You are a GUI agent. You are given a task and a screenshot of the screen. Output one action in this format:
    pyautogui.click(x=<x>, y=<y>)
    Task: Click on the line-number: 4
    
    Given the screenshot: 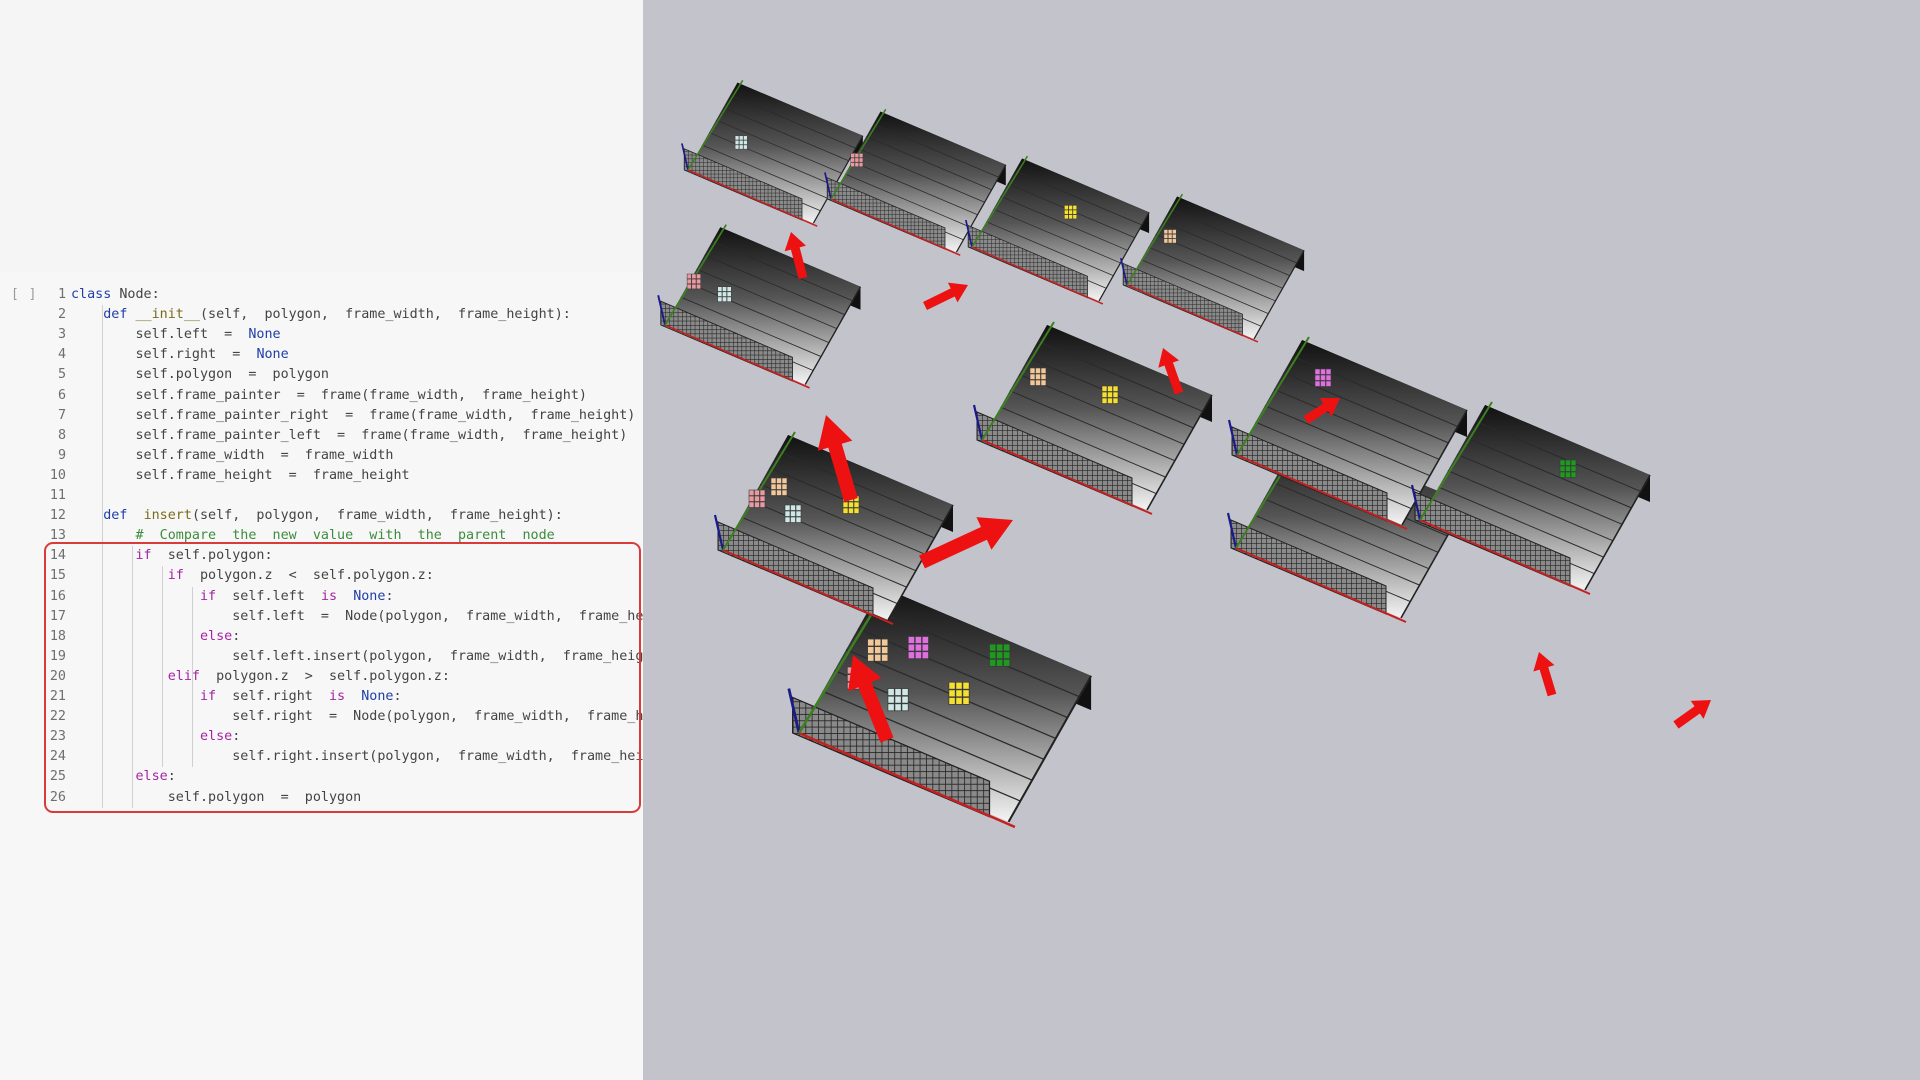 What is the action you would take?
    pyautogui.click(x=61, y=355)
    